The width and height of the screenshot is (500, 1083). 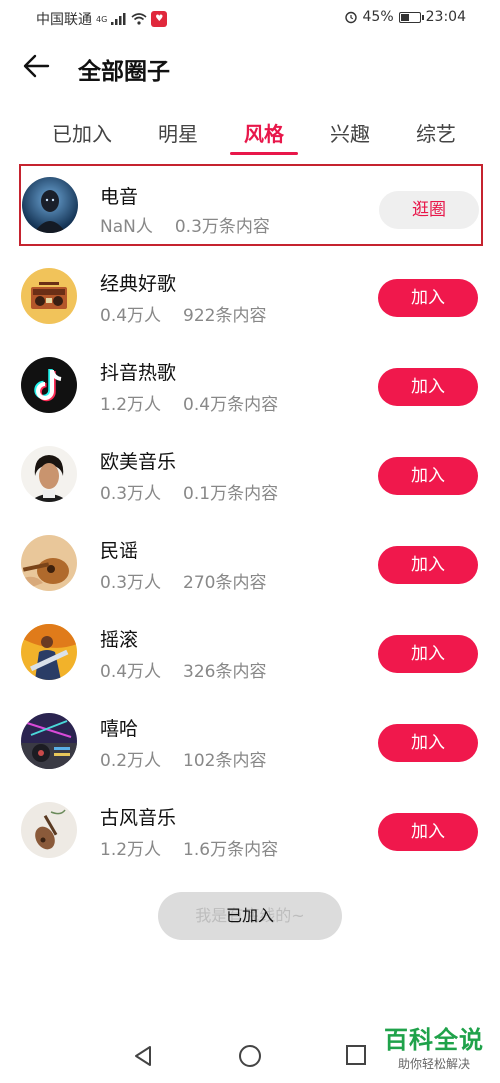 What do you see at coordinates (64, 20) in the screenshot?
I see `carrier-label: 中国联通` at bounding box center [64, 20].